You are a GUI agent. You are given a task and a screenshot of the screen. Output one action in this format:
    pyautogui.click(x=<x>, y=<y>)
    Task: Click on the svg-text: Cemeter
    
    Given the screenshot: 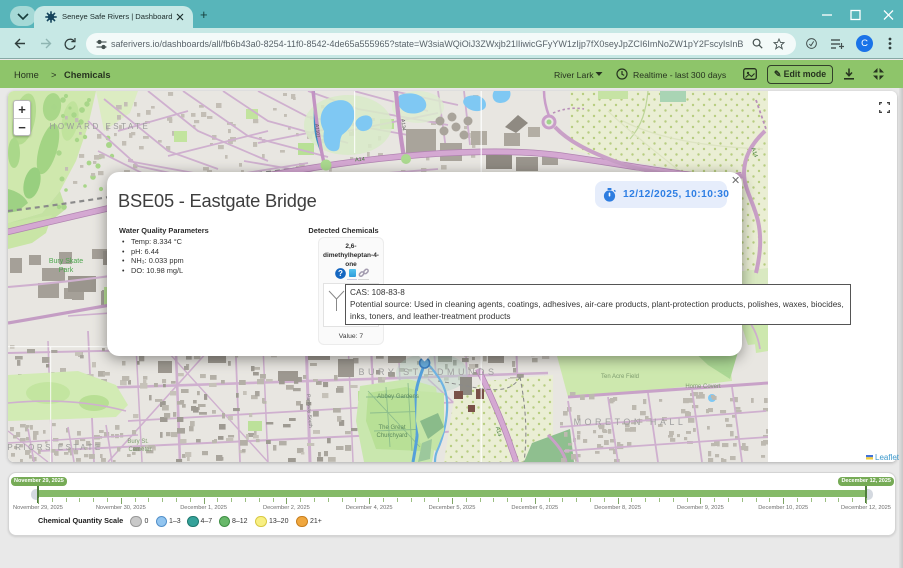 What is the action you would take?
    pyautogui.click(x=139, y=450)
    